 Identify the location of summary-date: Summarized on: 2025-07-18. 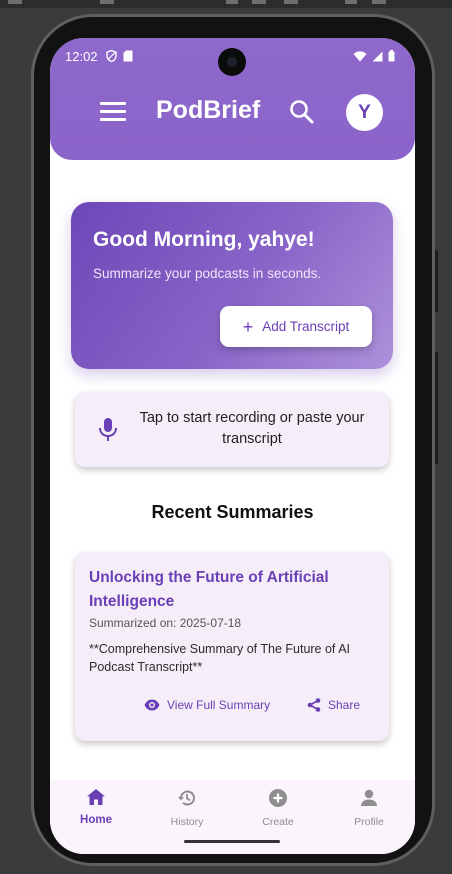
(165, 623).